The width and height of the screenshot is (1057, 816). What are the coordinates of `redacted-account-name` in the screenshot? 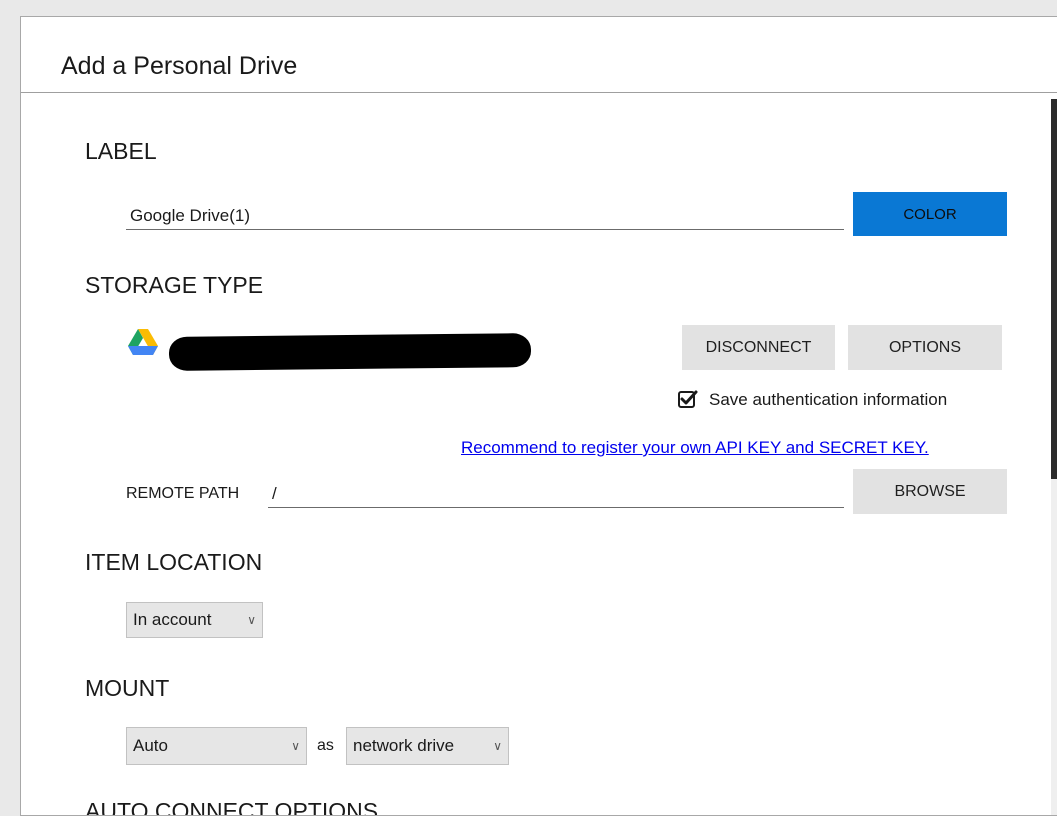 It's located at (350, 352).